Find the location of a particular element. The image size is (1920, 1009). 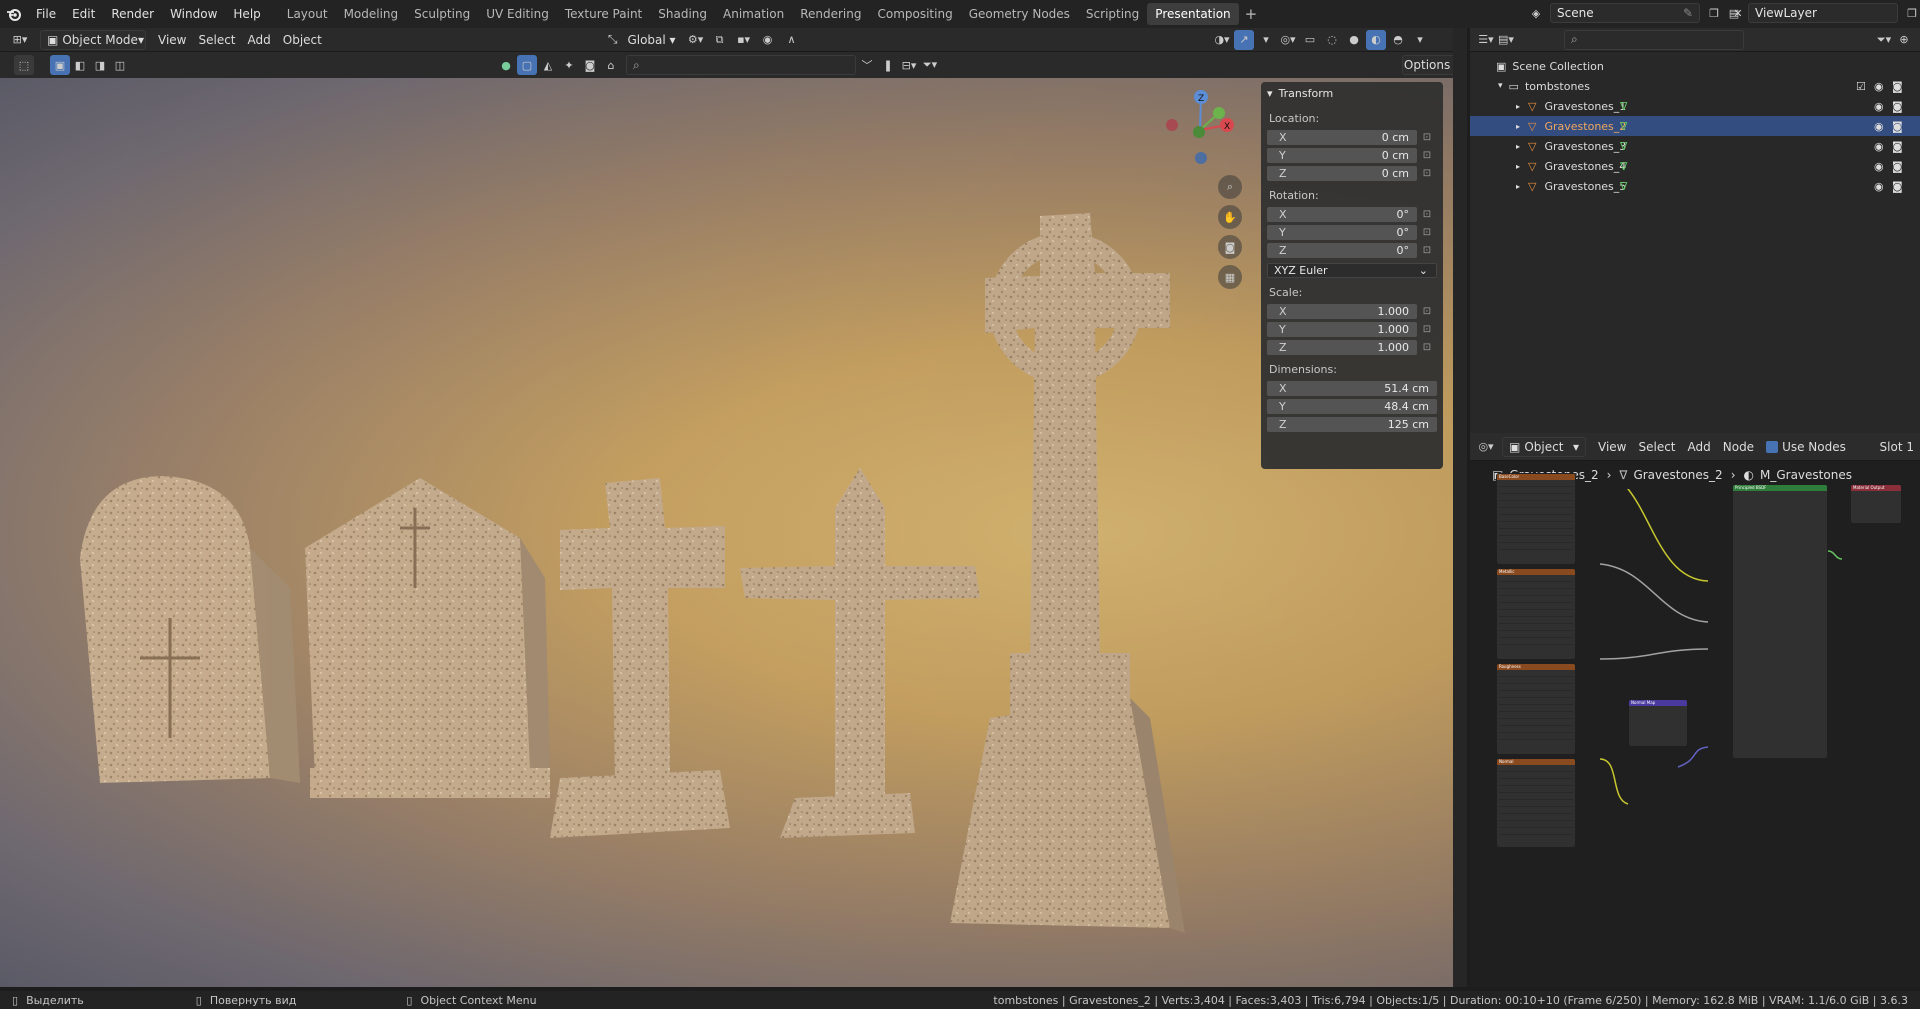

breadcrumb-mesh: Gravestones_2 is located at coordinates (1677, 475).